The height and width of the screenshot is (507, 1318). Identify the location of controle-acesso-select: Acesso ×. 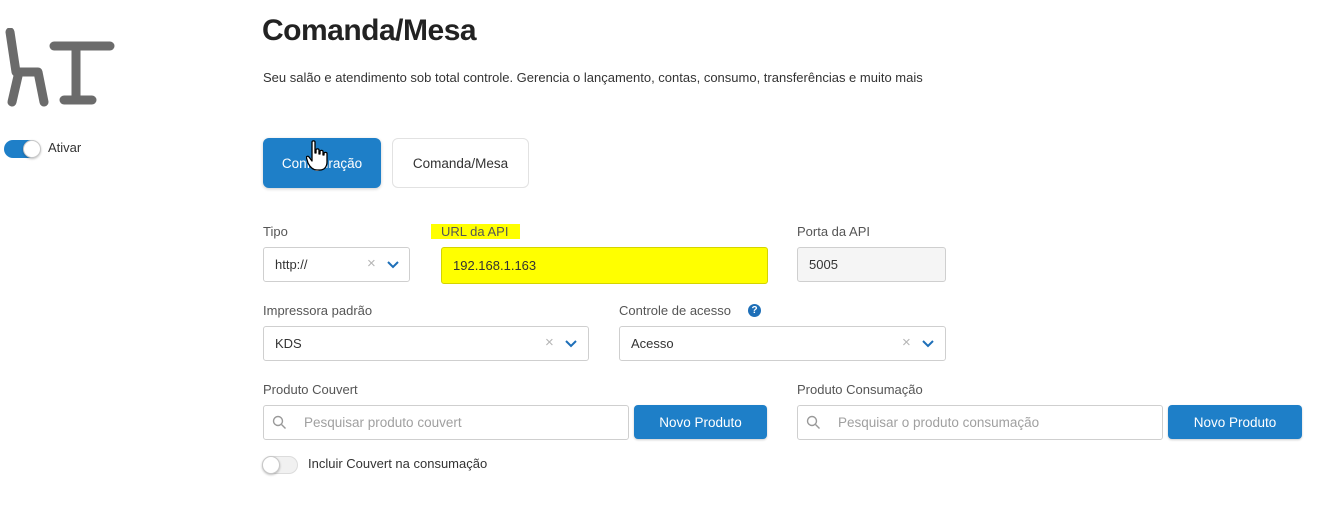
(782, 343).